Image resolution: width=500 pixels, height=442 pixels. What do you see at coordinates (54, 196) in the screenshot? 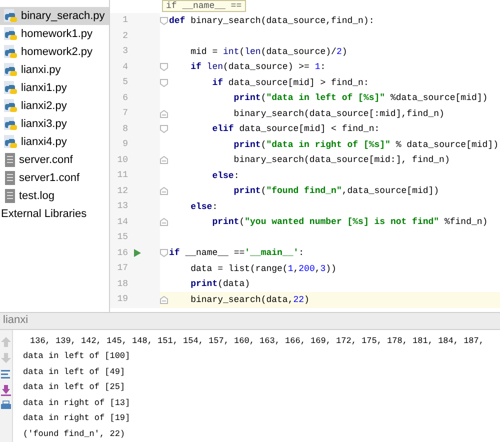
I see `tree-item: test.log` at bounding box center [54, 196].